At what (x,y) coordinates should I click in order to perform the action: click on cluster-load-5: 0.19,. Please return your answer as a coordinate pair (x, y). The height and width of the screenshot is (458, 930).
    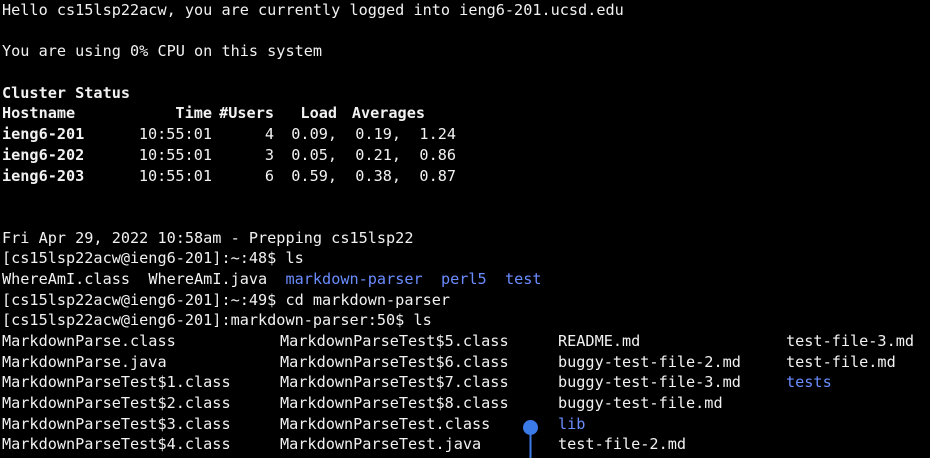
    Looking at the image, I should click on (378, 134).